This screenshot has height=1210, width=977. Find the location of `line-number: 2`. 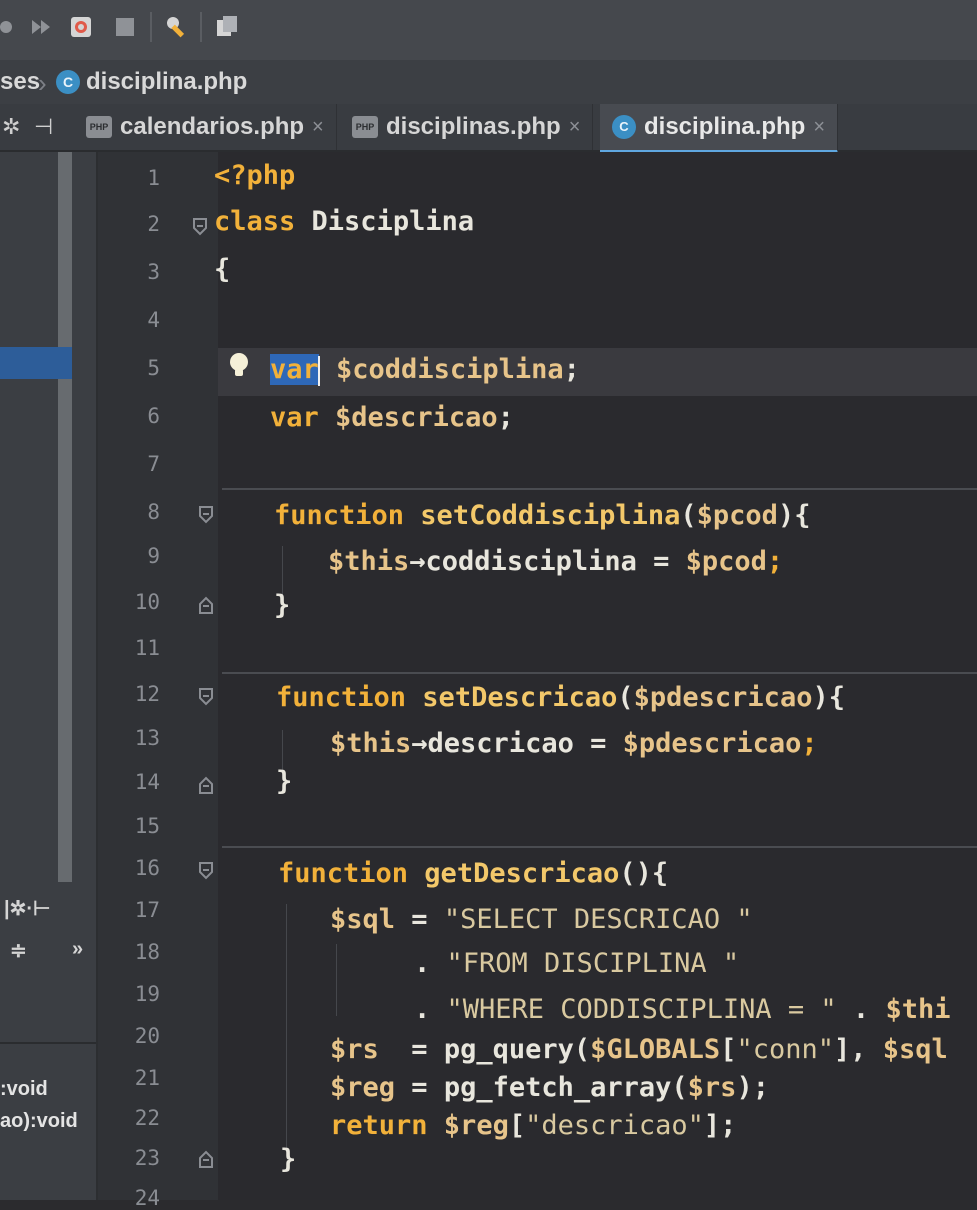

line-number: 2 is located at coordinates (153, 224).